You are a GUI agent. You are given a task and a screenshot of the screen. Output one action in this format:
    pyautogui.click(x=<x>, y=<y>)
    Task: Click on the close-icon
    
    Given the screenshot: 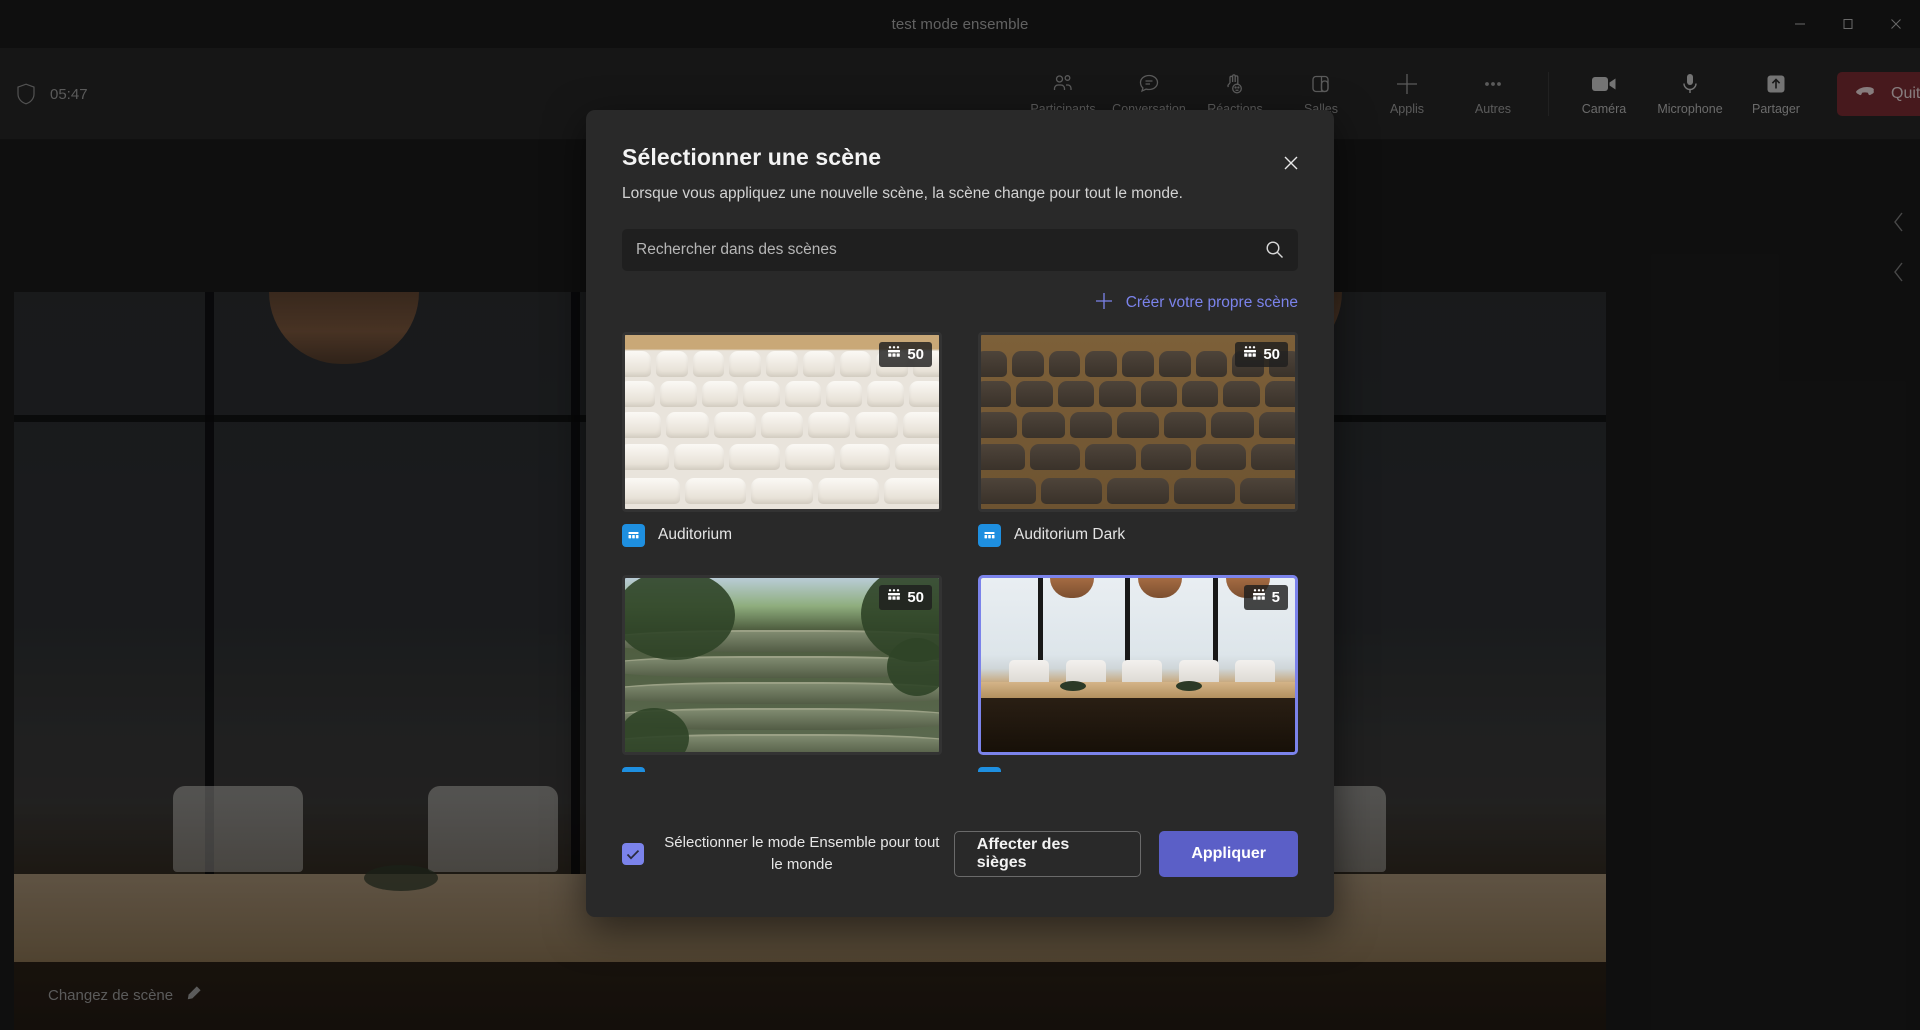 What is the action you would take?
    pyautogui.click(x=1291, y=165)
    